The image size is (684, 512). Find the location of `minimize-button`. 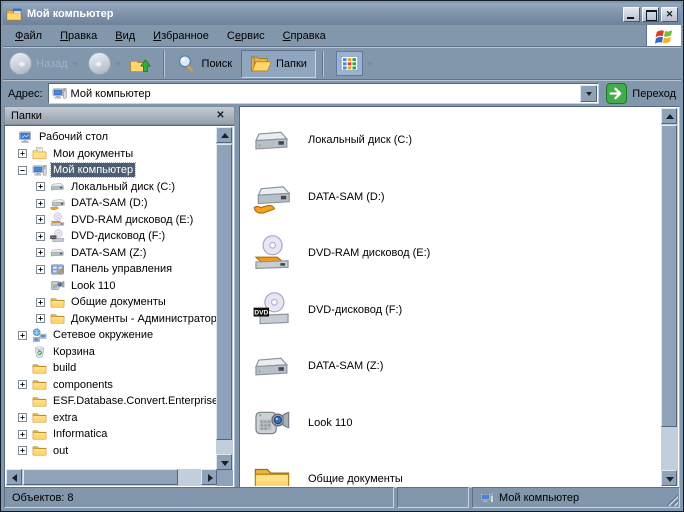

minimize-button is located at coordinates (631, 14).